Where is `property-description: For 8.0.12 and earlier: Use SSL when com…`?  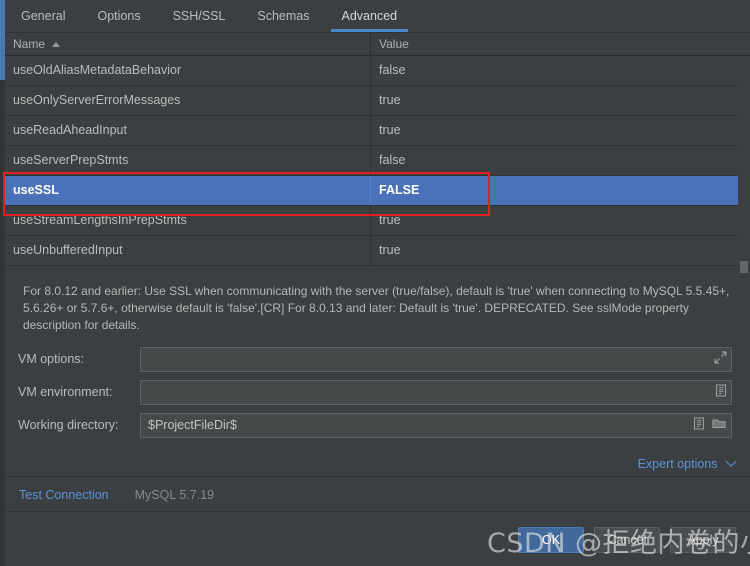 property-description: For 8.0.12 and earlier: Use SSL when com… is located at coordinates (377, 305).